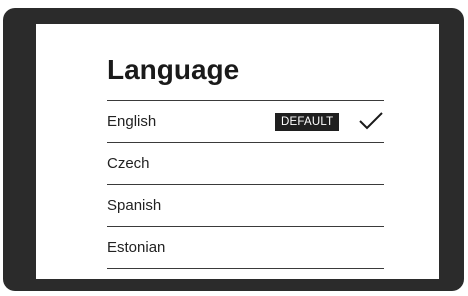 This screenshot has height=296, width=468. Describe the element at coordinates (132, 121) in the screenshot. I see `language-label: English` at that location.